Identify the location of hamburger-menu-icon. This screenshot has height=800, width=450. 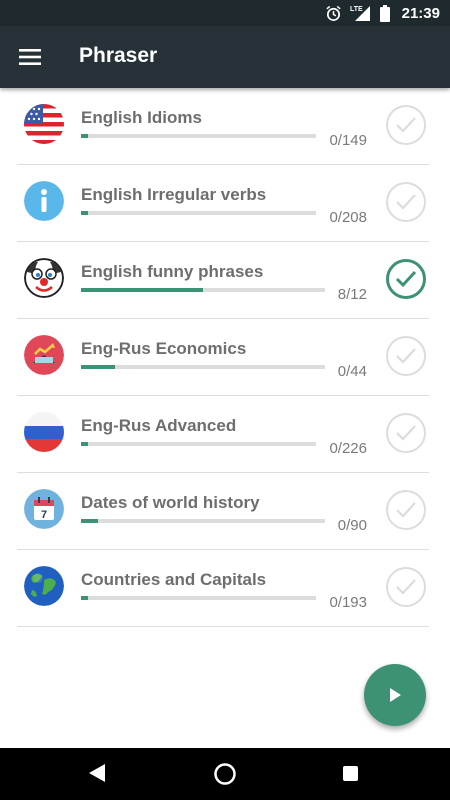
(30, 57).